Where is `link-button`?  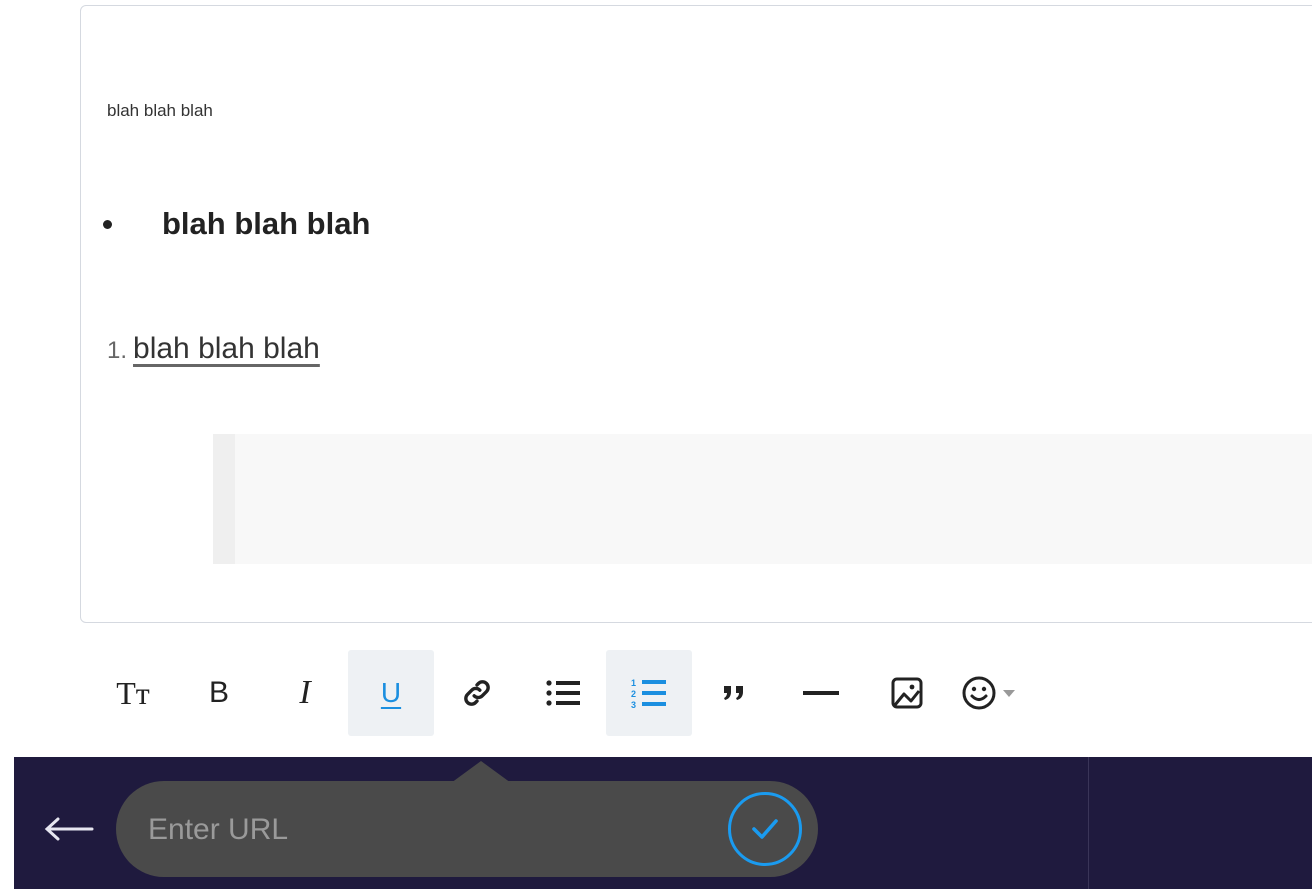 link-button is located at coordinates (477, 693).